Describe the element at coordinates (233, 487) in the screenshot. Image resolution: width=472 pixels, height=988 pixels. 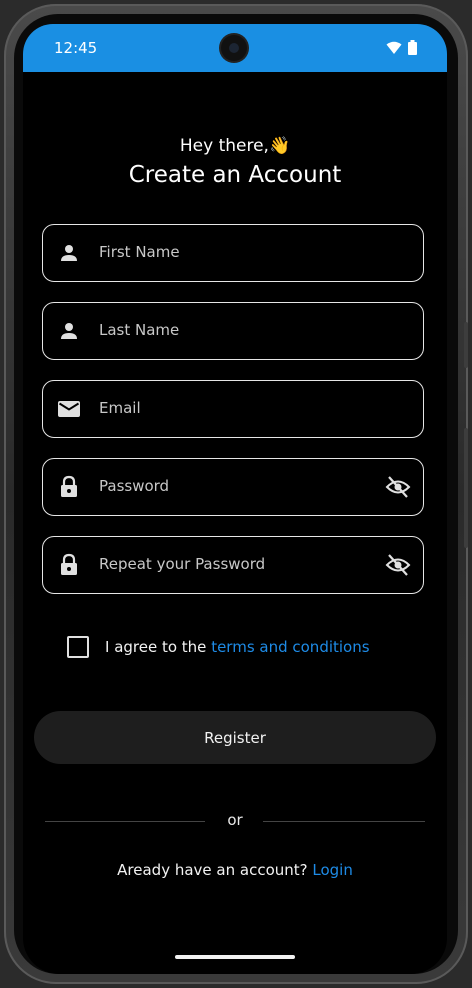
I see `password-field: Password` at that location.